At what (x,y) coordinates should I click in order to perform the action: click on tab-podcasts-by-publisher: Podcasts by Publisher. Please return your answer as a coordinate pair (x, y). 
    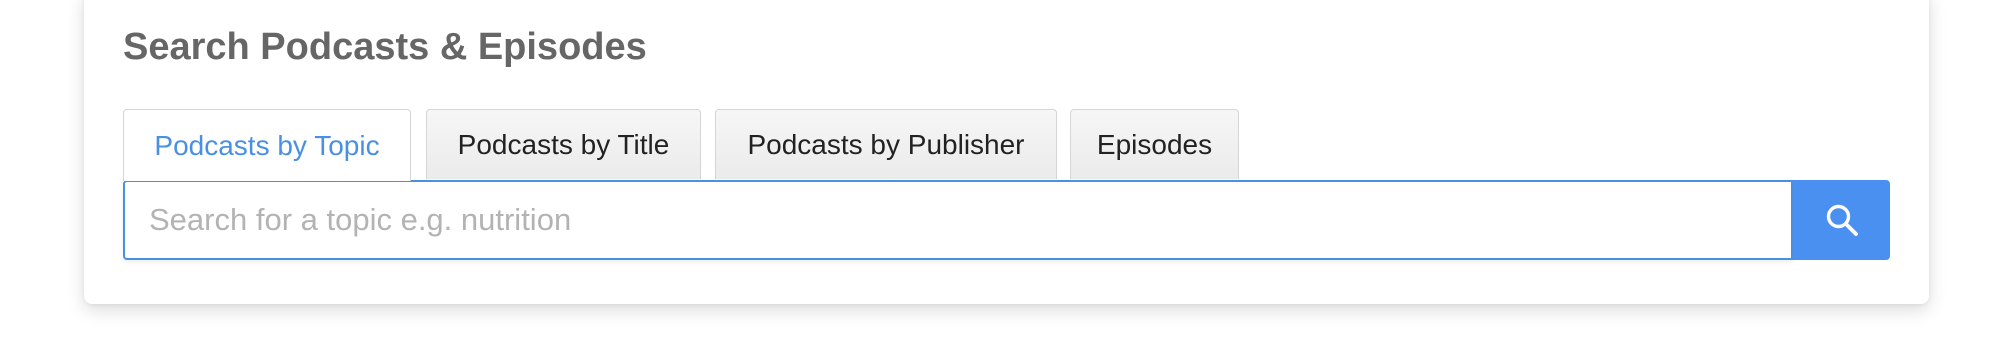
    Looking at the image, I should click on (886, 144).